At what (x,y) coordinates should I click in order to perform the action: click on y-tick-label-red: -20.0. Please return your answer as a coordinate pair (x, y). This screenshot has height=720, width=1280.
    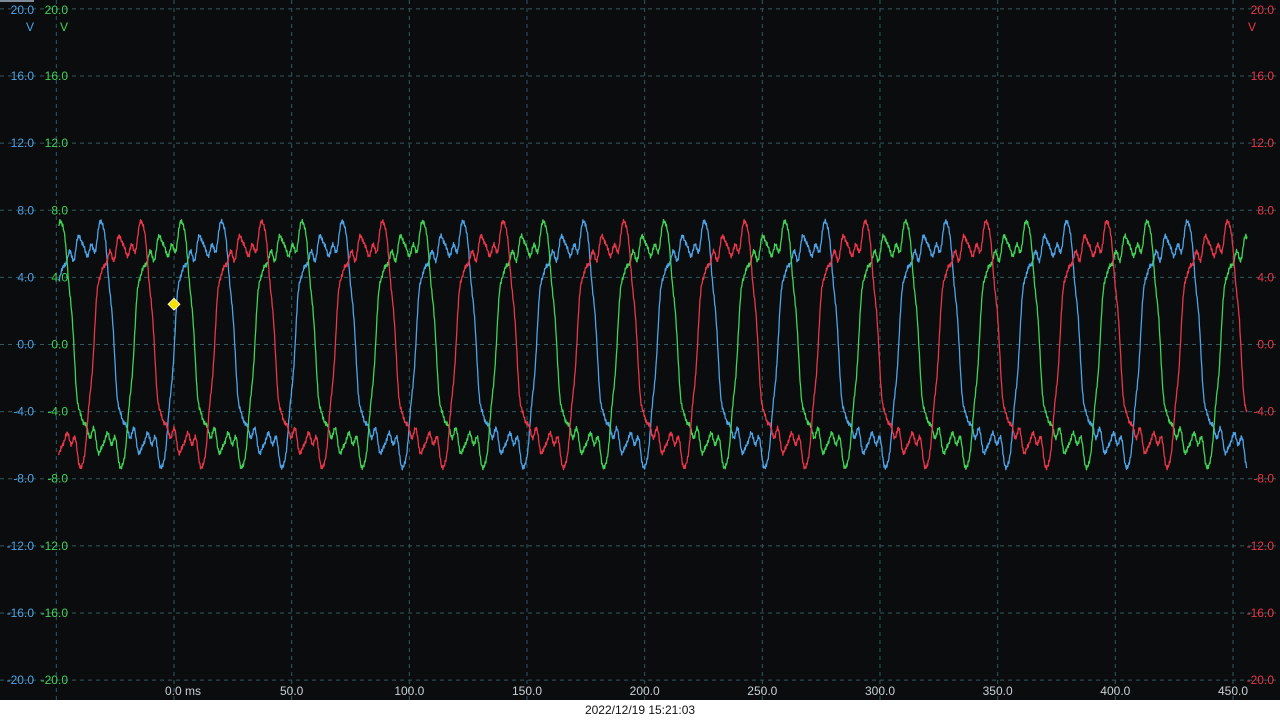
    Looking at the image, I should click on (1261, 680).